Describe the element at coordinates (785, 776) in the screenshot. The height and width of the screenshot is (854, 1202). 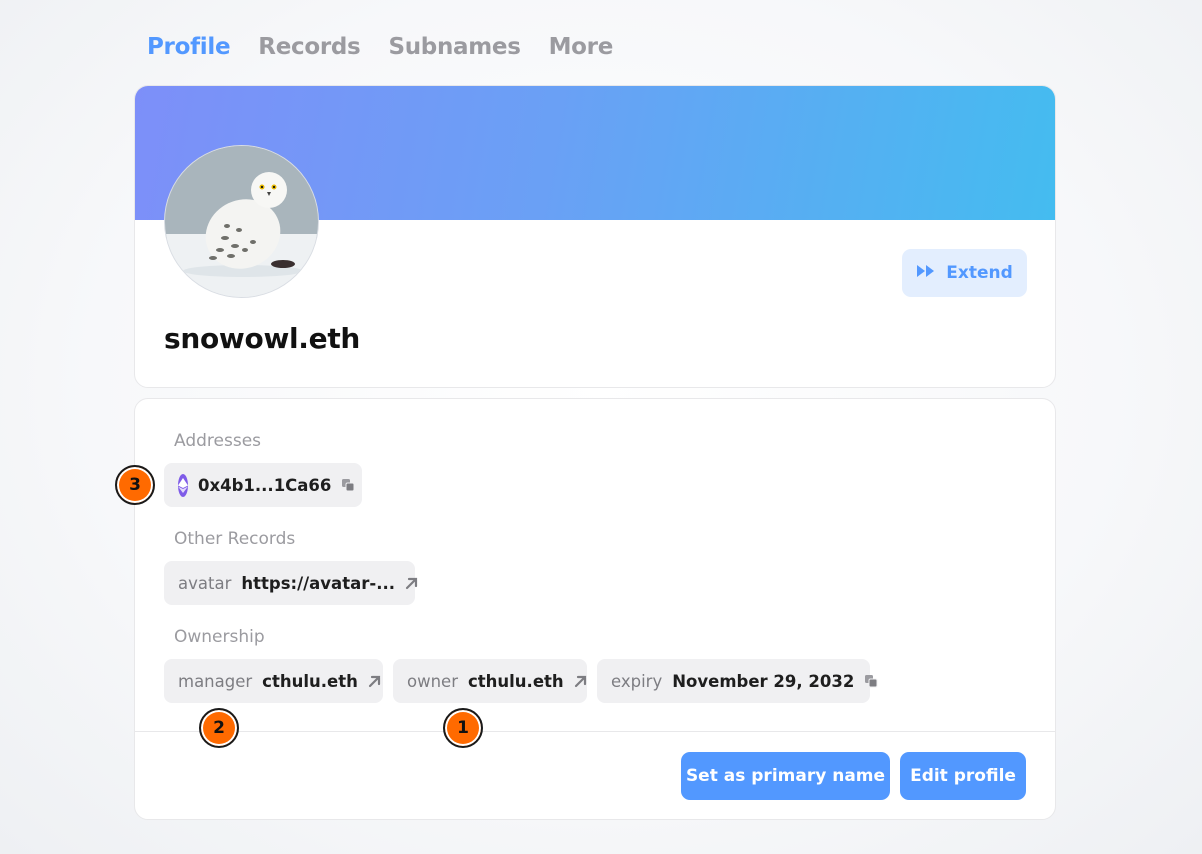
I see `set-primary-name-button: Set as primary name` at that location.